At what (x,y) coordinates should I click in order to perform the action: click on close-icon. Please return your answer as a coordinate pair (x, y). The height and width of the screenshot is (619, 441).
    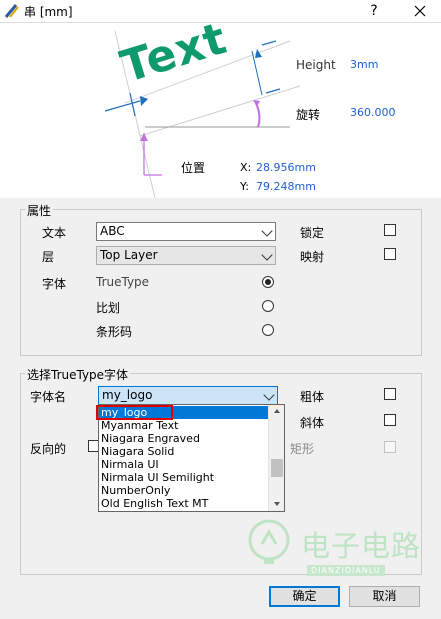
    Looking at the image, I should click on (420, 11).